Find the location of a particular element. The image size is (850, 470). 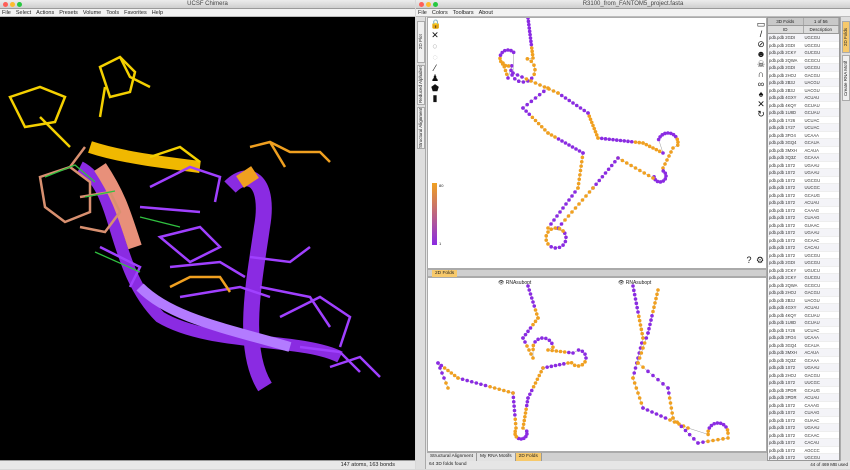

table-row: pdb.pdb 3FO4 UCAAA is located at coordinates (803, 135).